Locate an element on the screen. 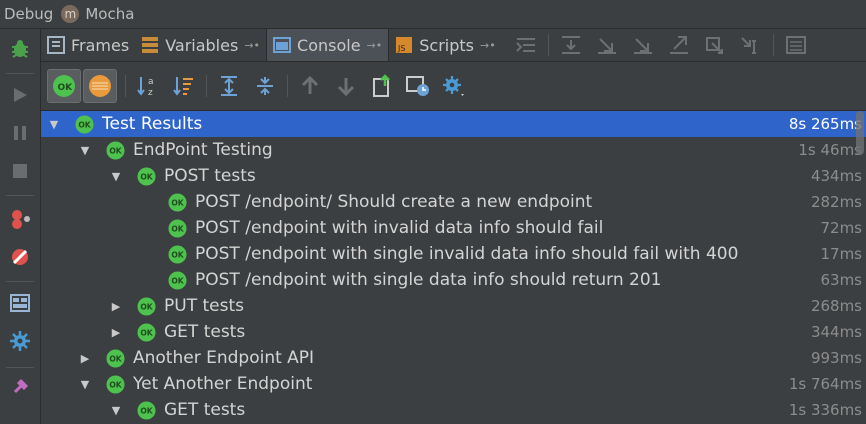  tree-row: ▼ OK POST tests 434ms is located at coordinates (453, 176).